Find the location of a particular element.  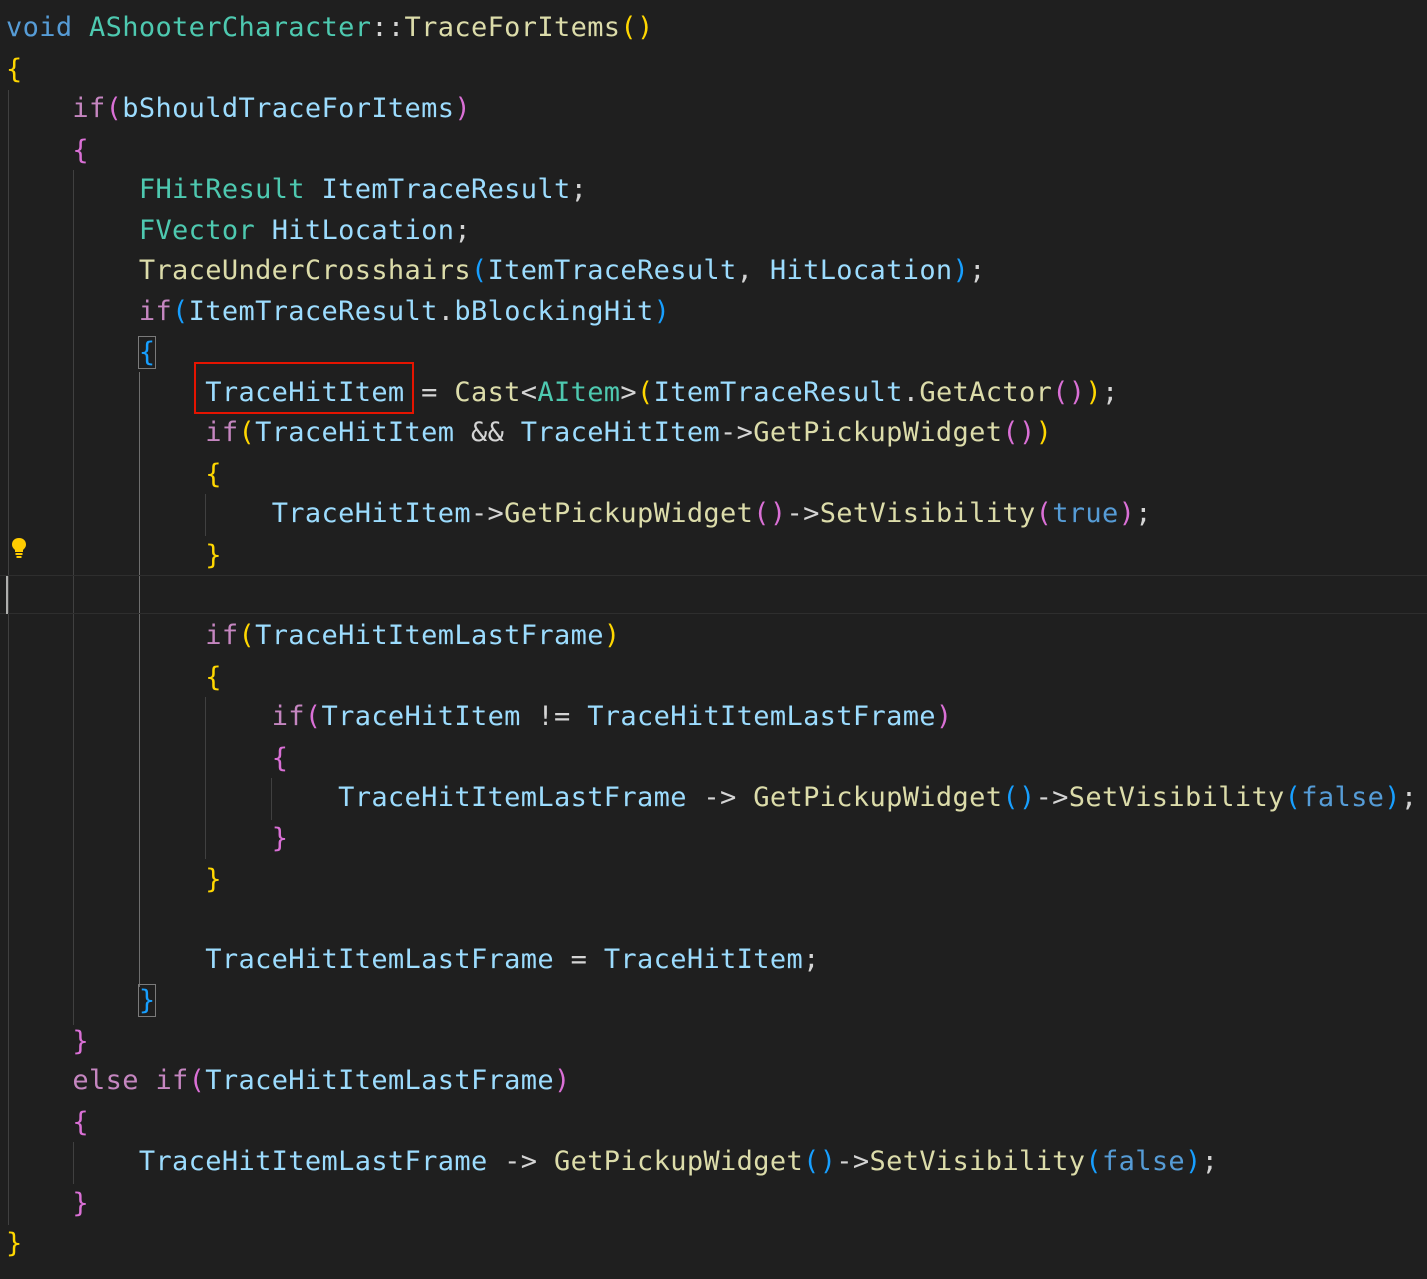

token-comma: , is located at coordinates (753, 270).